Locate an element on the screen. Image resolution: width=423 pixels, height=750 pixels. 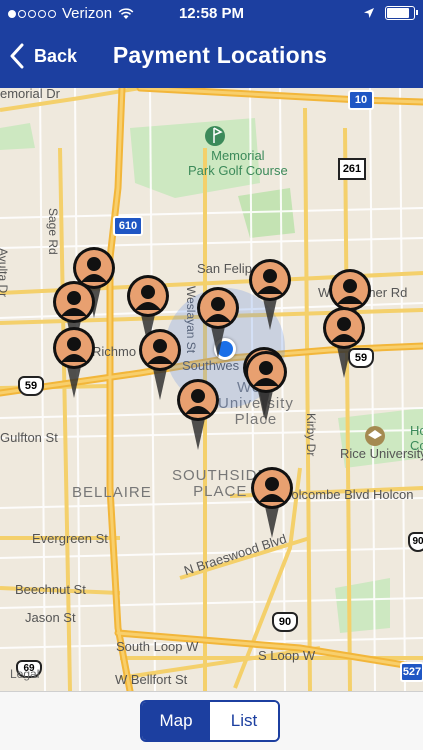
interstate-610-shield: 610 is located at coordinates (128, 226).